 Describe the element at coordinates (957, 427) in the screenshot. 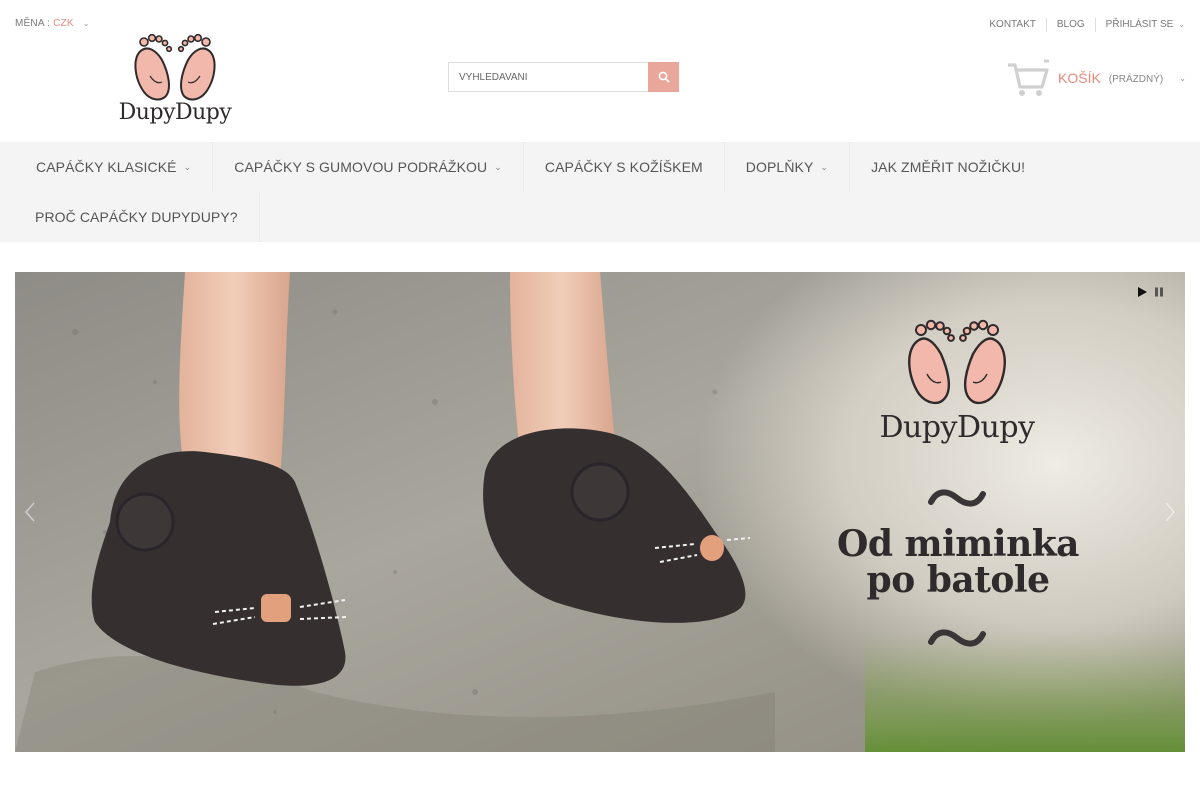

I see `slide-brand-text: DupyDupy` at that location.